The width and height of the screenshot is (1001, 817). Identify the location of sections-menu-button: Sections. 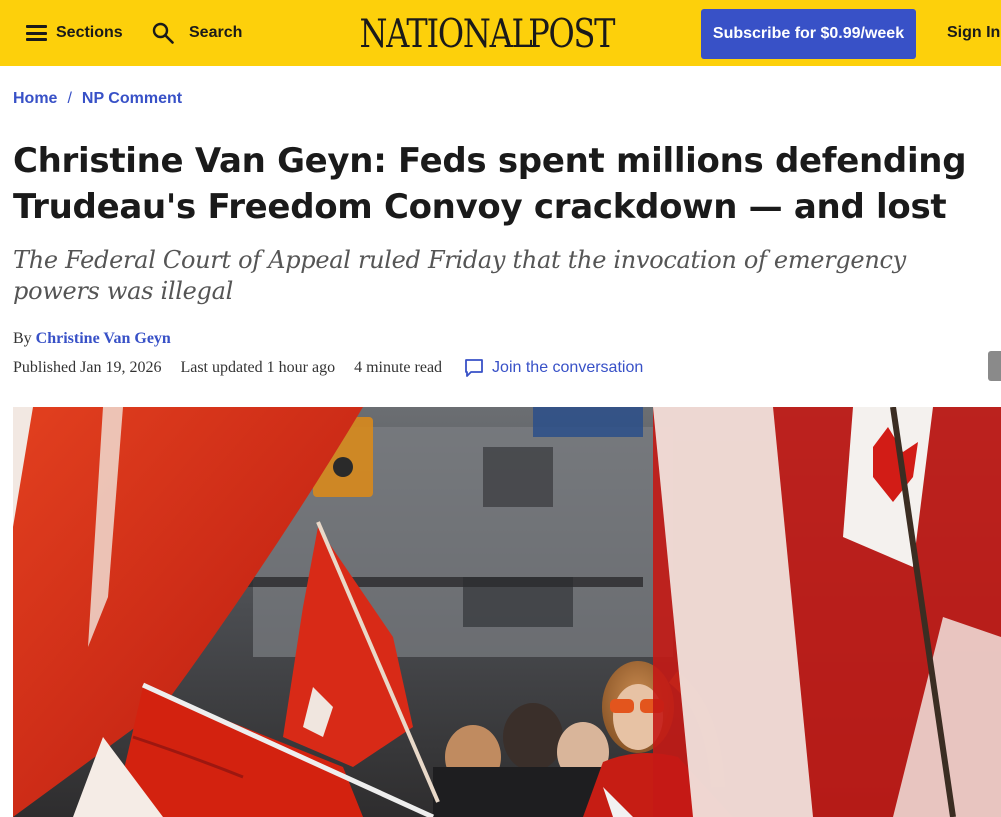
(74, 33).